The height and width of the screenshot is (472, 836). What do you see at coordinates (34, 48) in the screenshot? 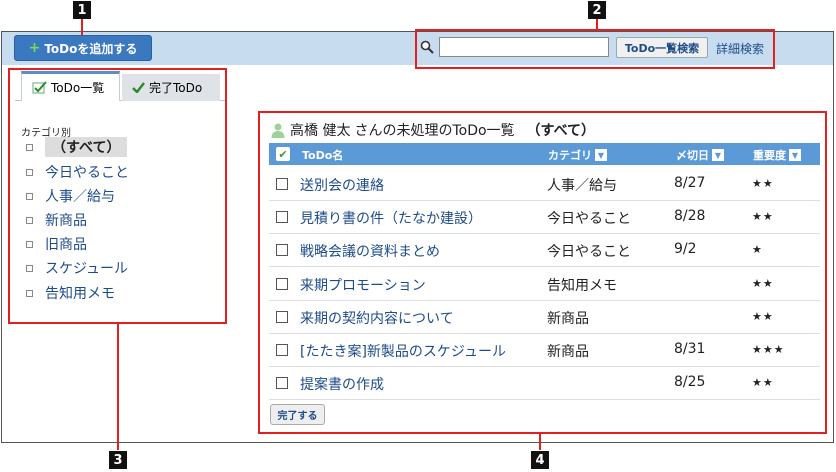
I see `plus-icon: +` at bounding box center [34, 48].